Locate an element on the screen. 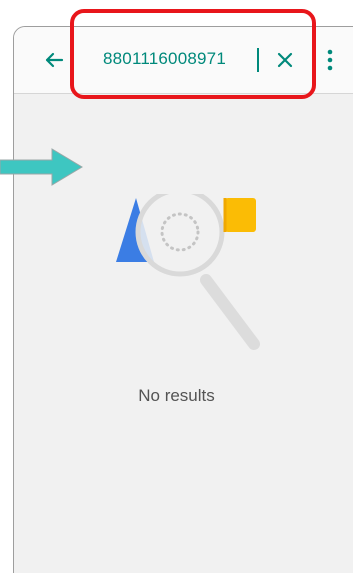 This screenshot has height=573, width=353. no-results-message: No results is located at coordinates (176, 395).